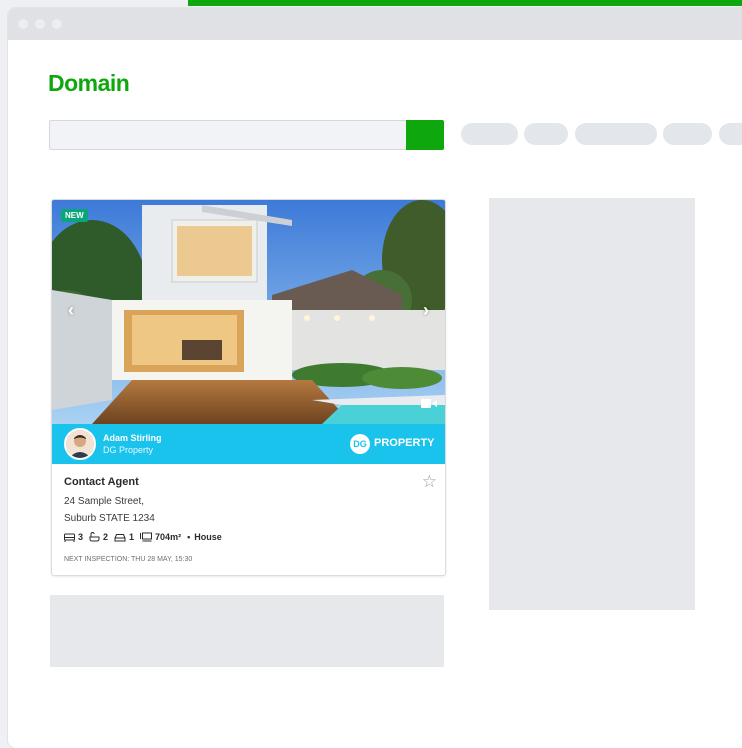 The width and height of the screenshot is (742, 748). I want to click on baths-feature: 2, so click(98, 537).